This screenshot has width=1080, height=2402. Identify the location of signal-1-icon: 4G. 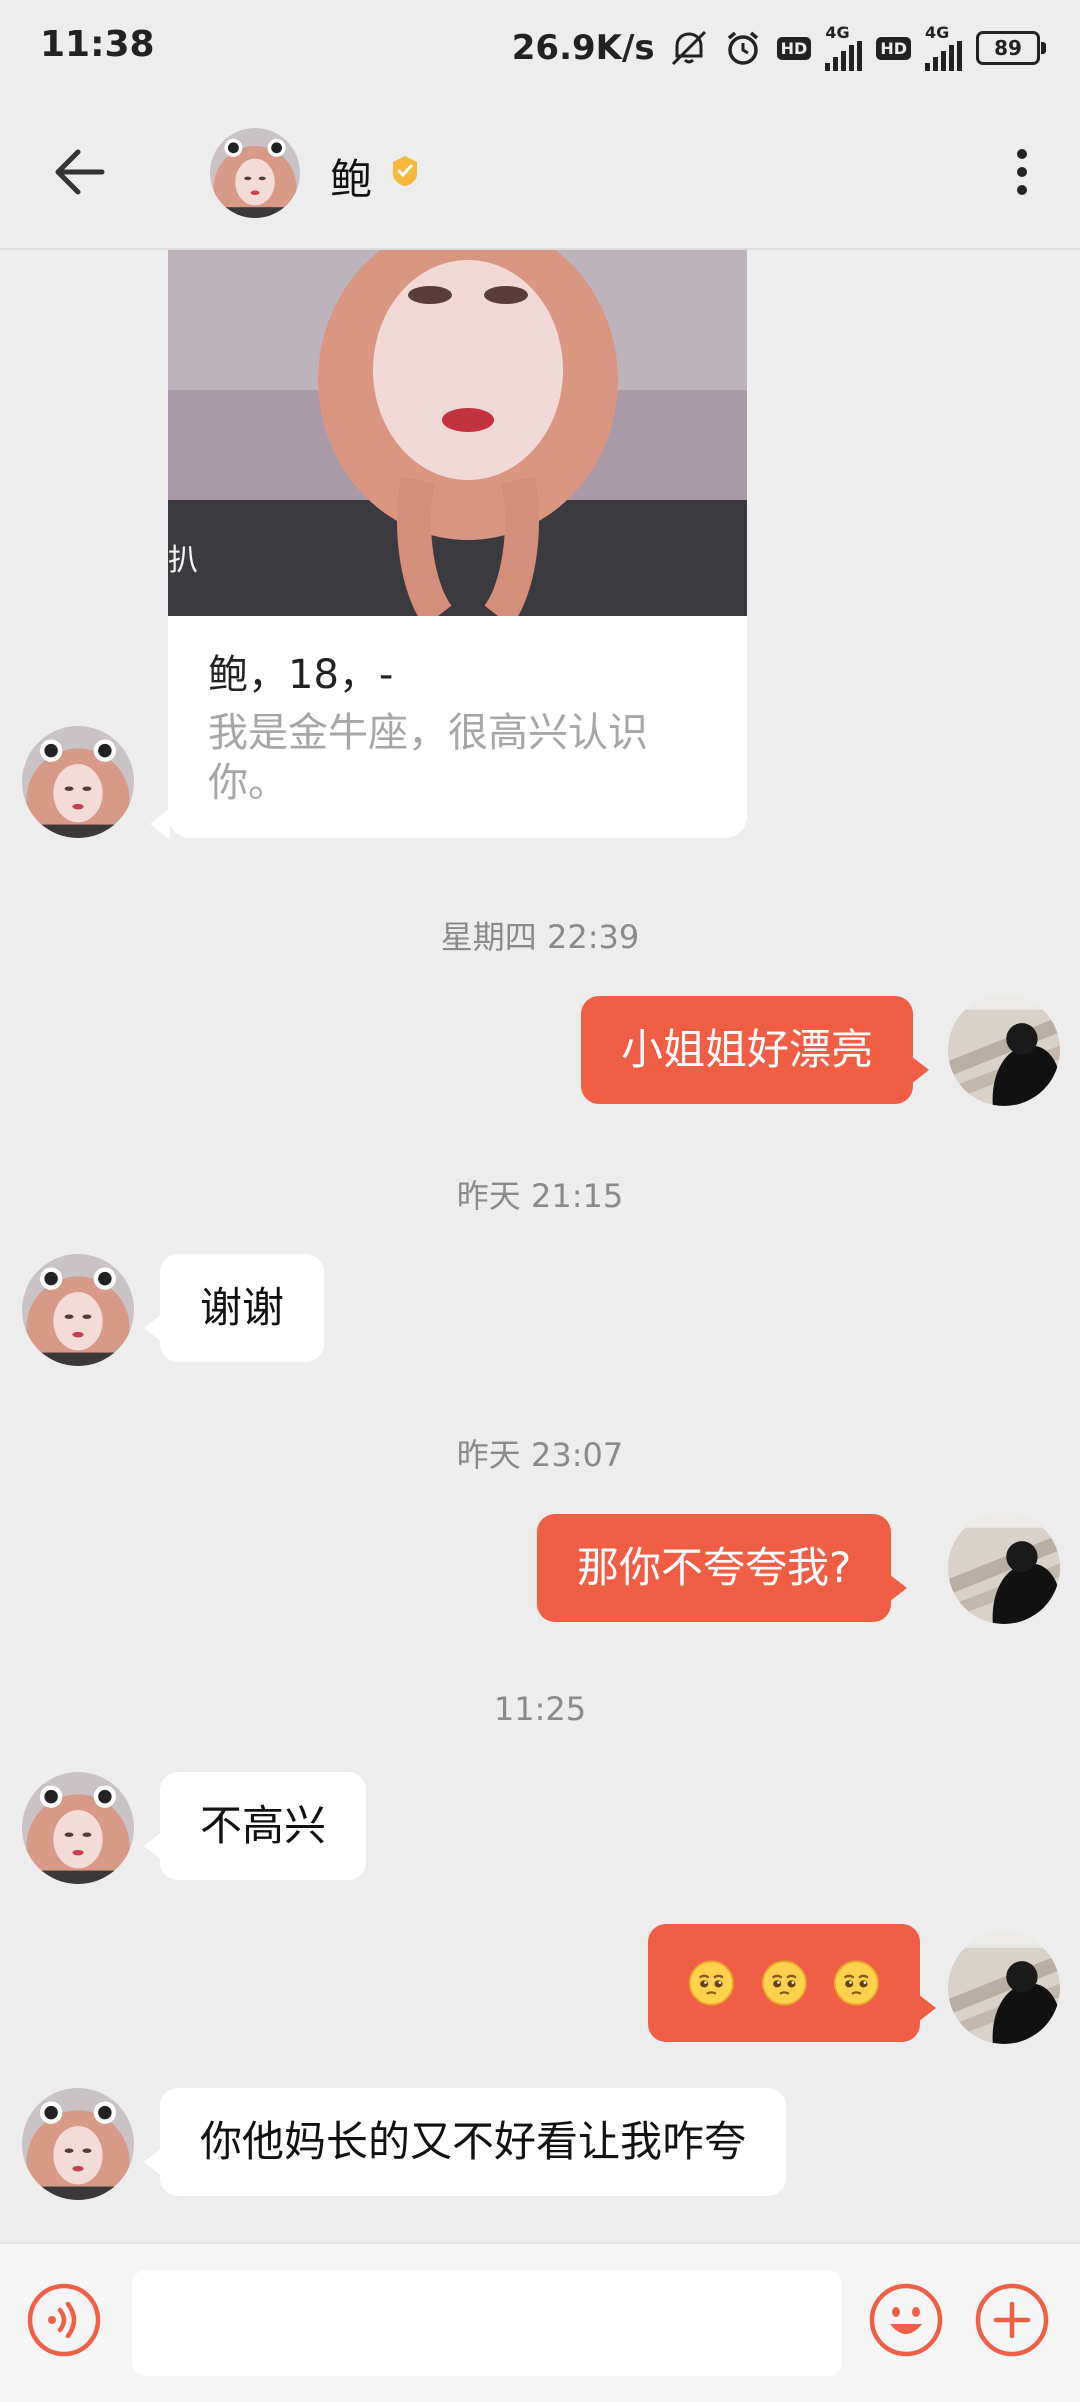
(844, 47).